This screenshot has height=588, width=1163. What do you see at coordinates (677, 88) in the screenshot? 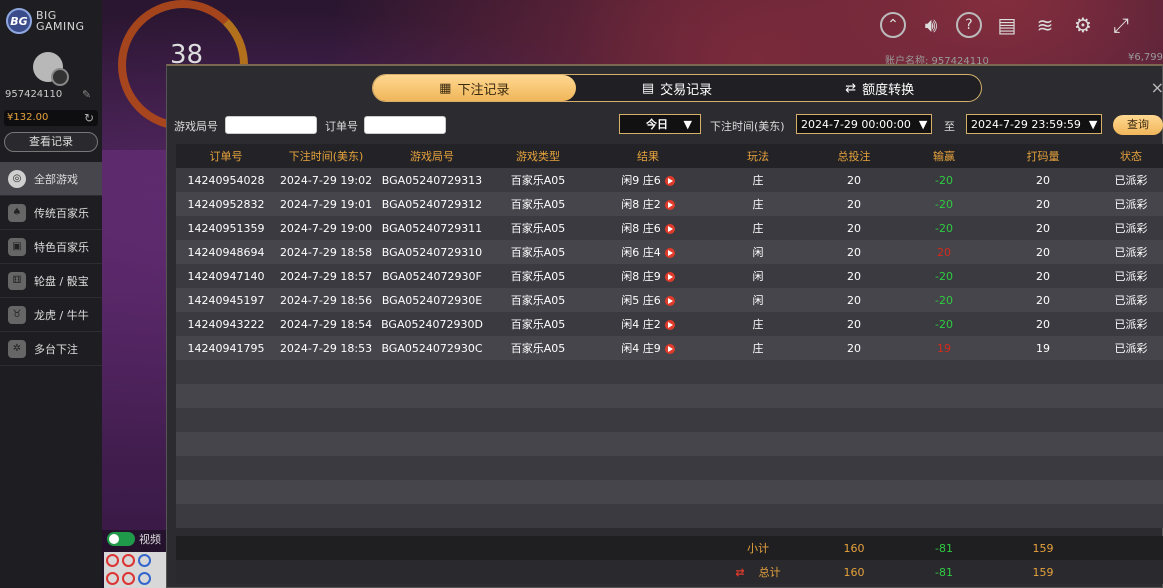
I see `tab: ▤ 交易记录` at bounding box center [677, 88].